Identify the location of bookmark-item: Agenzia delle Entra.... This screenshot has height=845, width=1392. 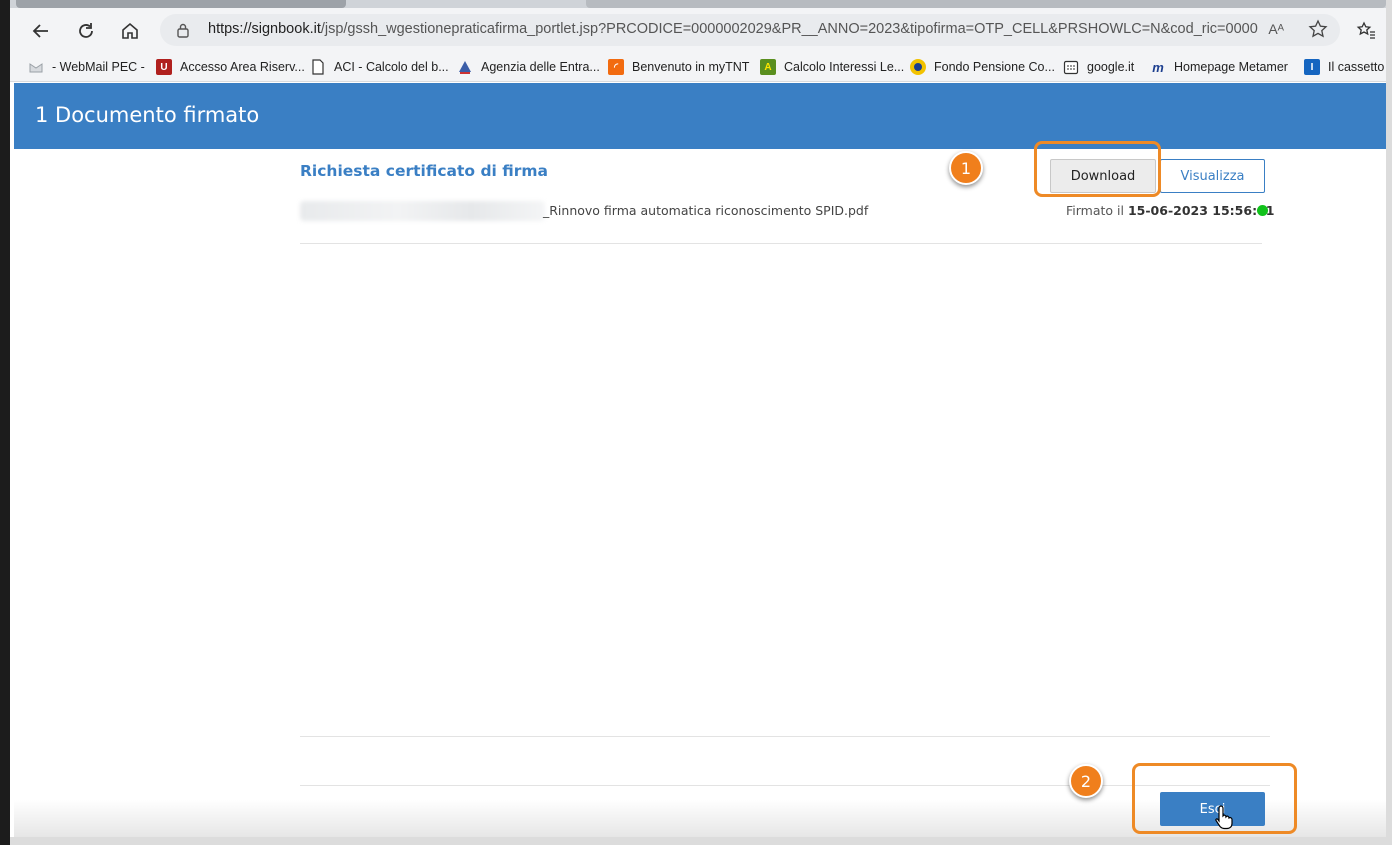
(528, 67).